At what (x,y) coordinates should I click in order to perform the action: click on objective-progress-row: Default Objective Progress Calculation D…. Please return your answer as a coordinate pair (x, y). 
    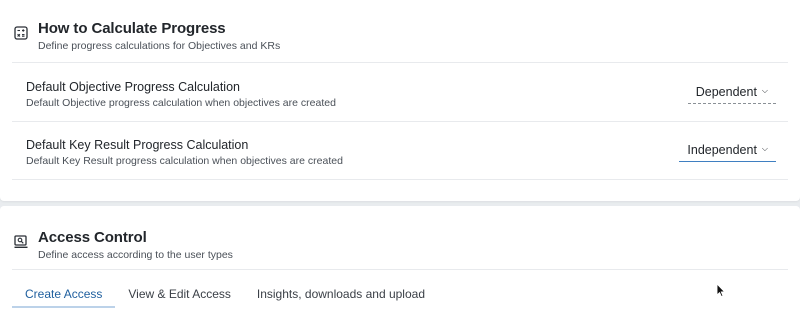
    Looking at the image, I should click on (401, 94).